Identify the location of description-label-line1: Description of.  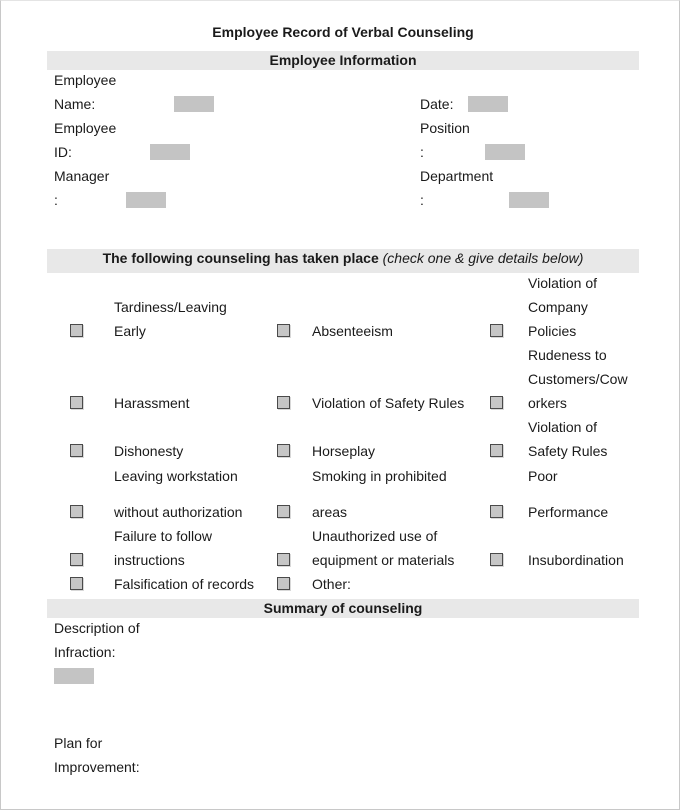
(97, 628).